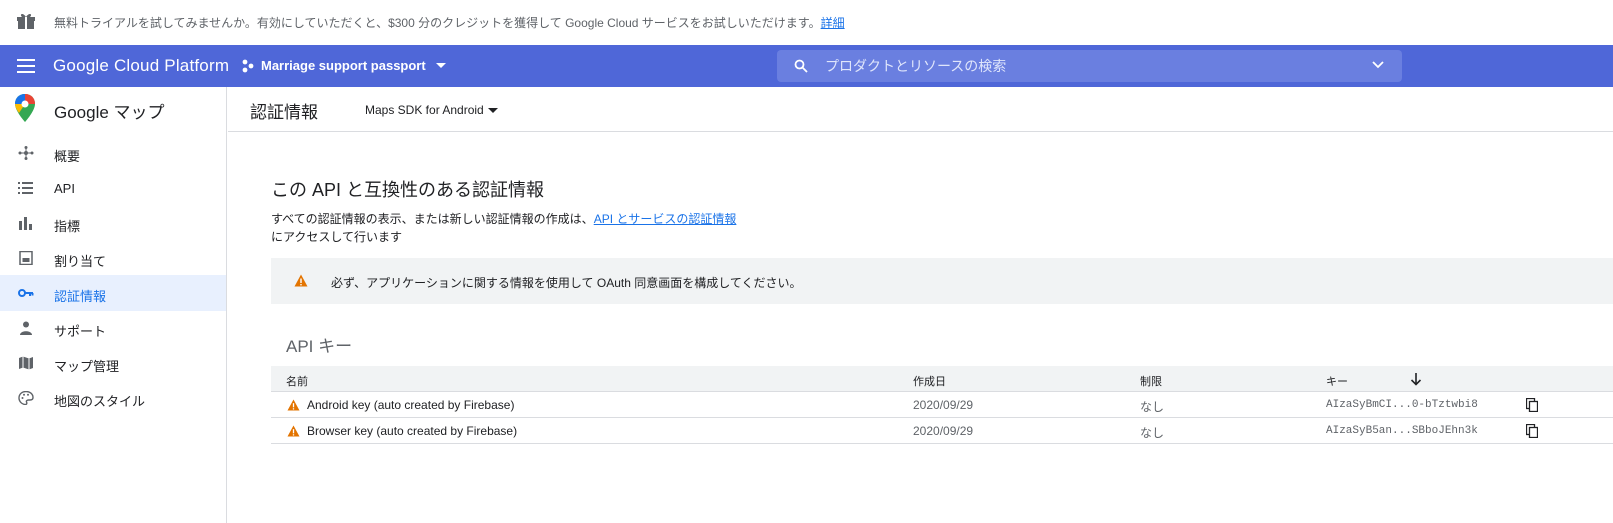 This screenshot has height=523, width=1613. I want to click on project-selector: Marriage support passport, so click(343, 65).